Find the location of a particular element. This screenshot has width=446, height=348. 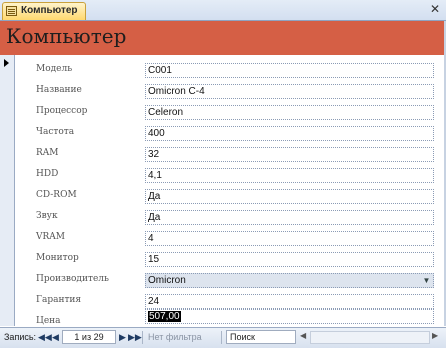

previous-record-button: ◀ is located at coordinates (55, 337).